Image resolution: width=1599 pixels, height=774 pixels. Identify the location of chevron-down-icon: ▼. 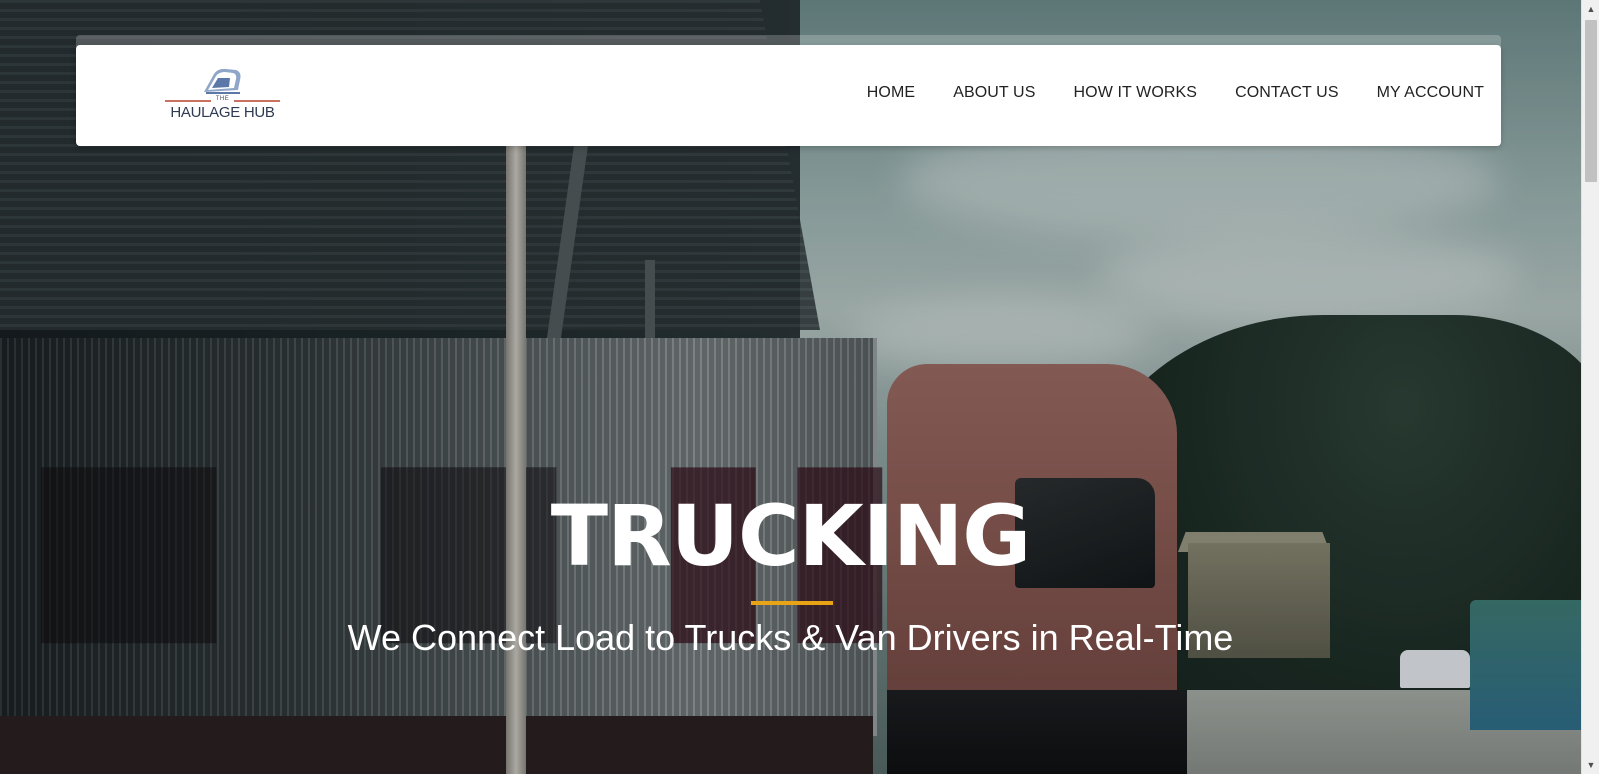
(1590, 765).